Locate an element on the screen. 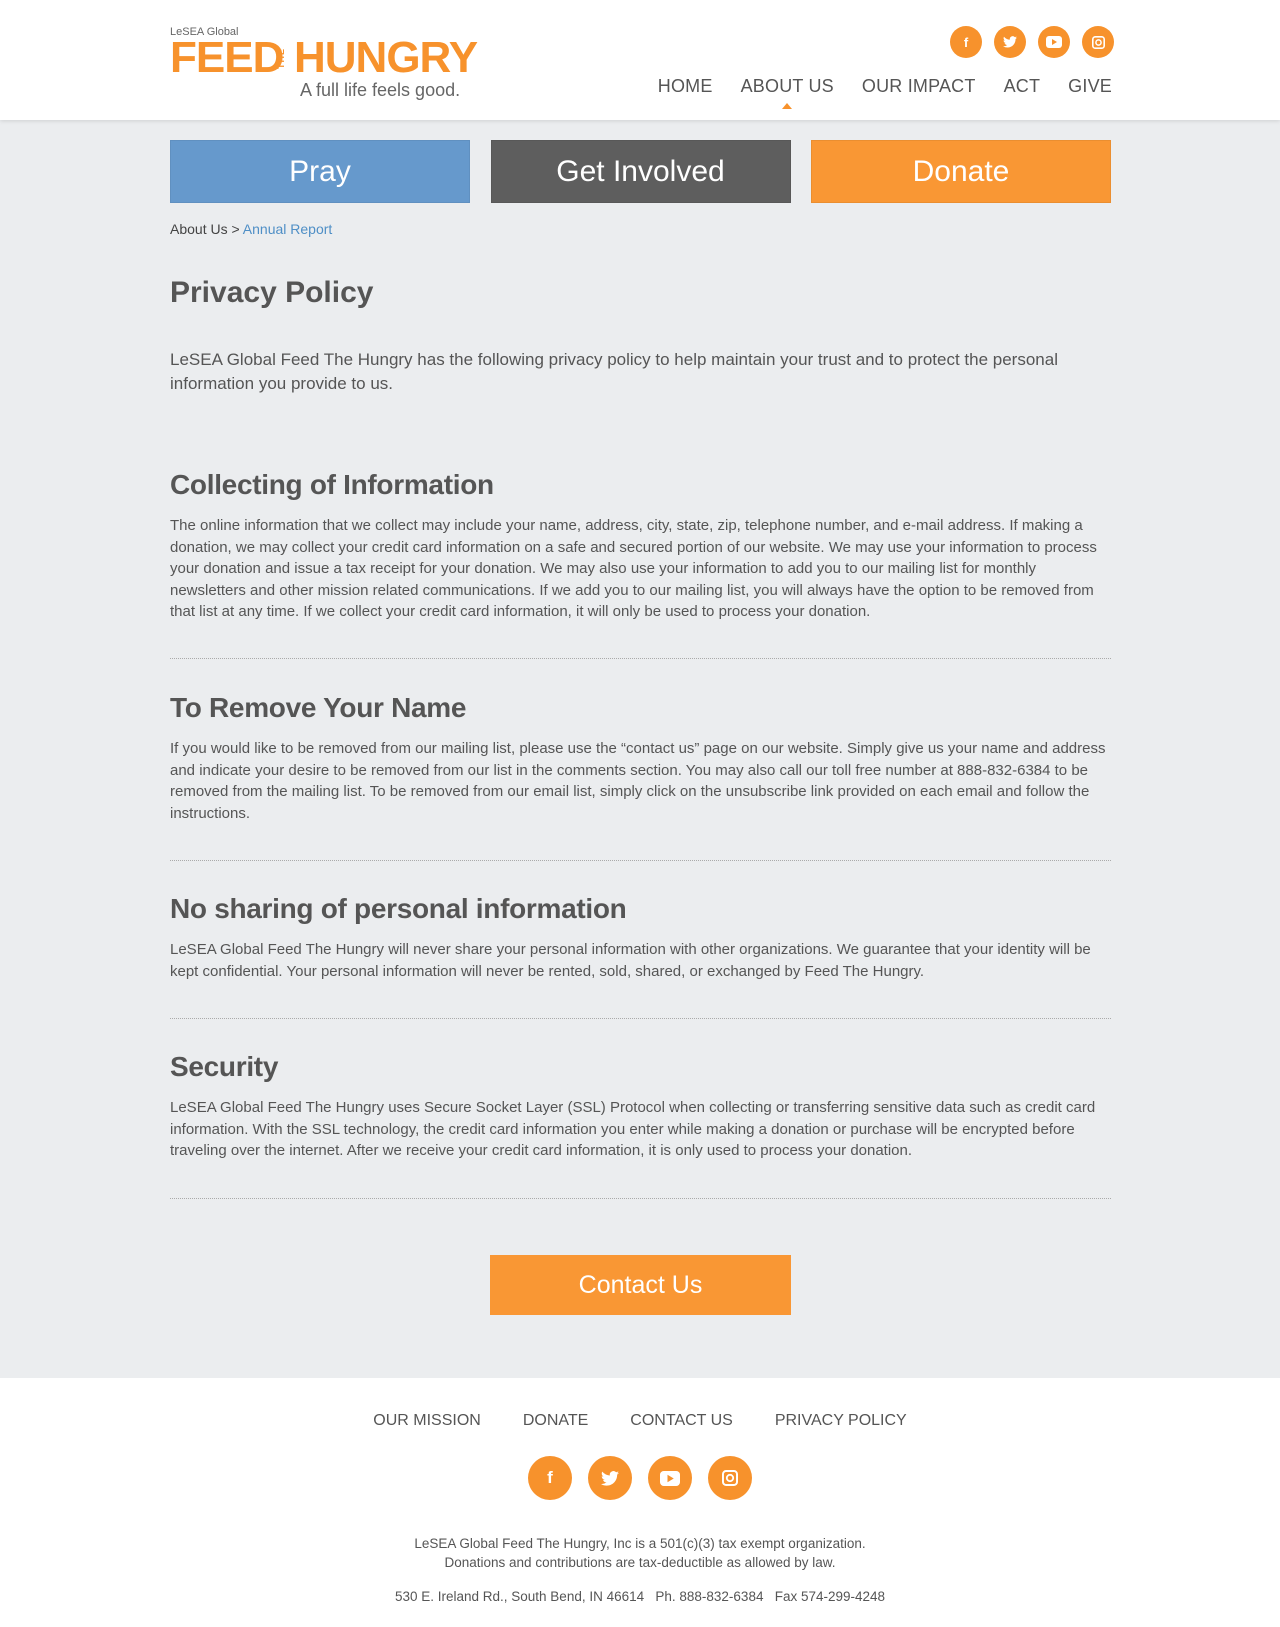 The image size is (1280, 1627). action-buttons: Pray Get Involved Donate is located at coordinates (640, 171).